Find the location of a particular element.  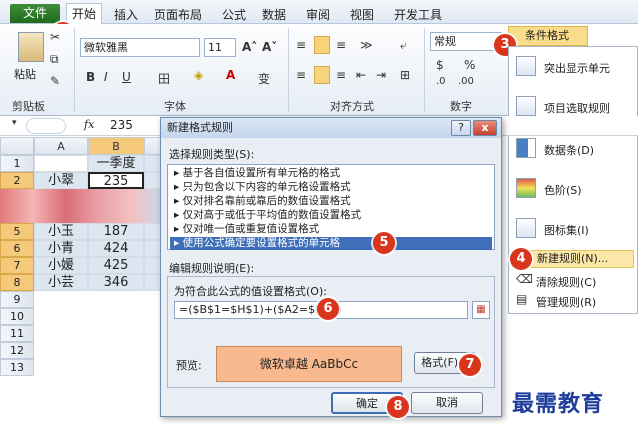

rule-option-label: 仅对高于或低于平均值的数值设置格式 is located at coordinates (272, 215).